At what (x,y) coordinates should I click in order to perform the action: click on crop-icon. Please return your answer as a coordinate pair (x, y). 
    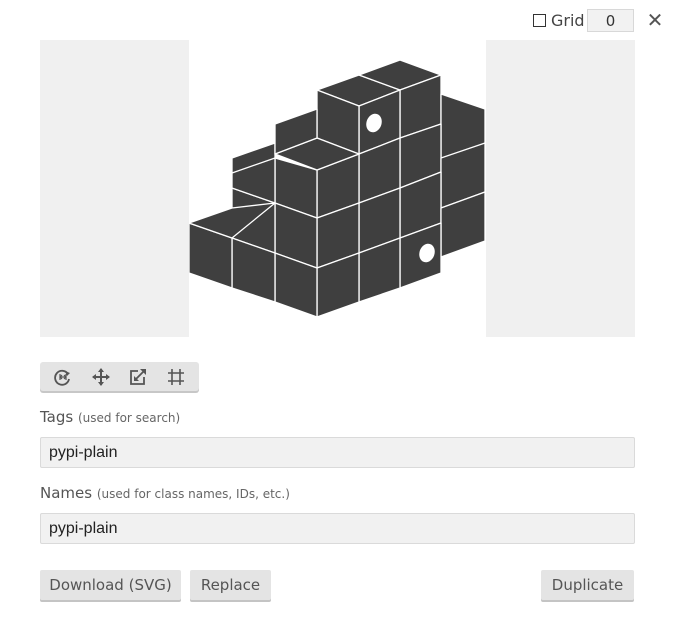
    Looking at the image, I should click on (176, 376).